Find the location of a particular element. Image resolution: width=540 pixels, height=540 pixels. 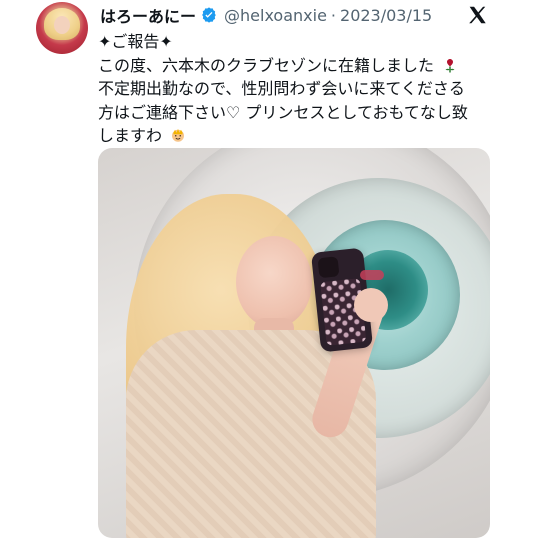

tweet-date: 2023/03/15 is located at coordinates (386, 15).